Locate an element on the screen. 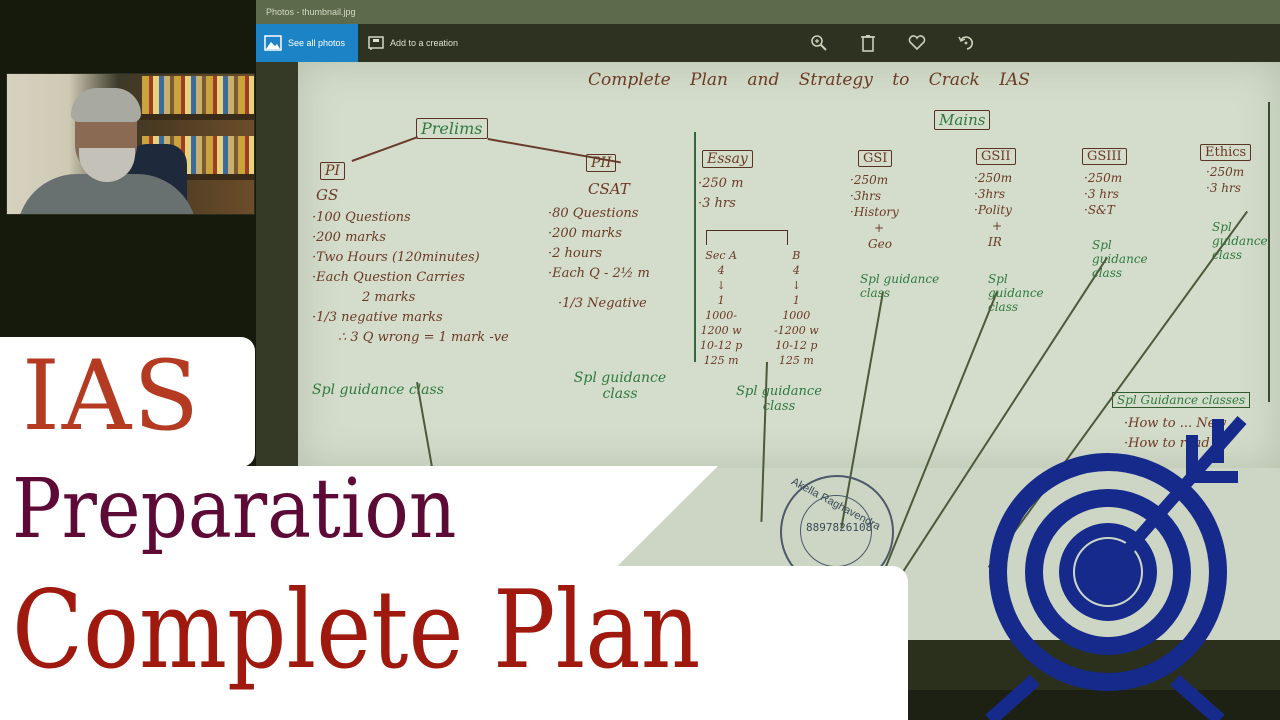 Image resolution: width=1280 pixels, height=720 pixels. sec-a-line: 1000- is located at coordinates (721, 315).